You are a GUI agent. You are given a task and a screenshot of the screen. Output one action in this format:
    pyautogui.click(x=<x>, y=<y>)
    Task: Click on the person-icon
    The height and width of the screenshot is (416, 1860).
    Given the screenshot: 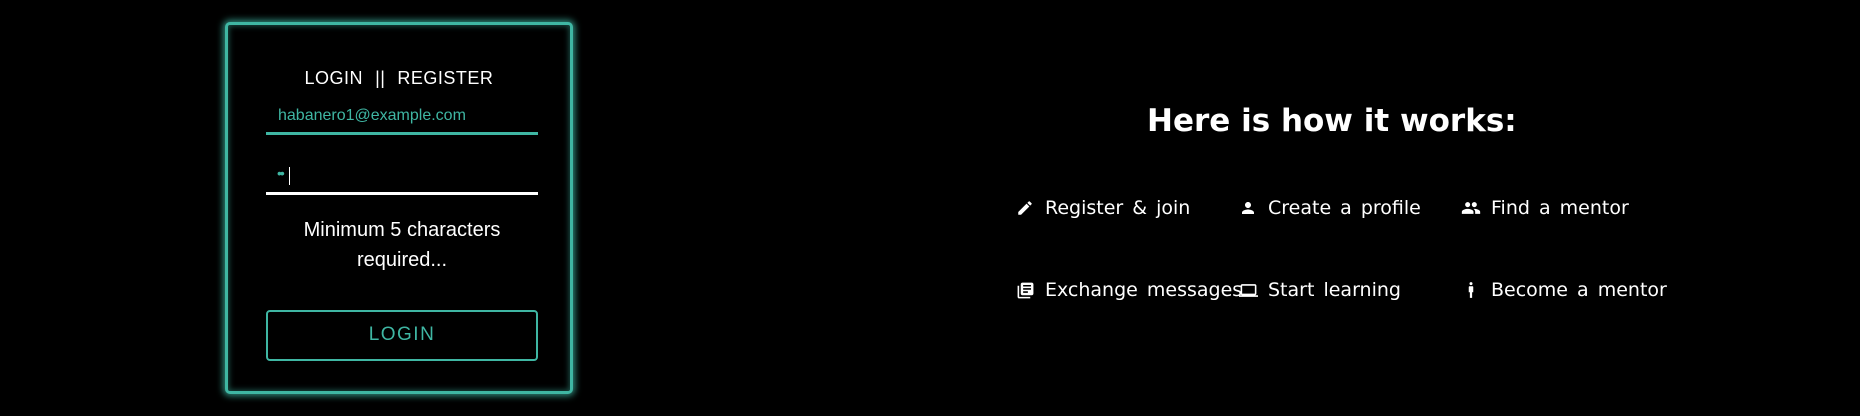 What is the action you would take?
    pyautogui.click(x=1248, y=208)
    